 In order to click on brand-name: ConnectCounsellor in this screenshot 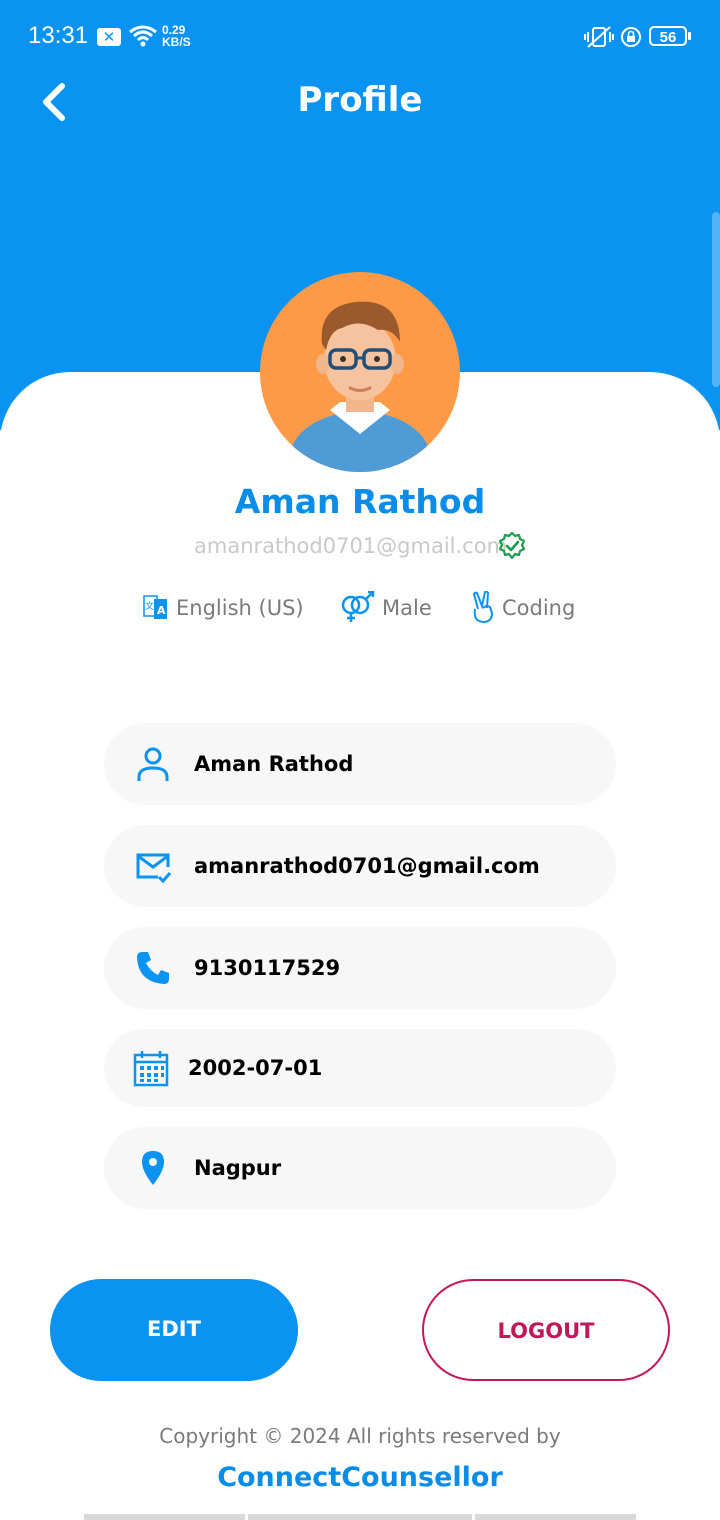, I will do `click(360, 1477)`.